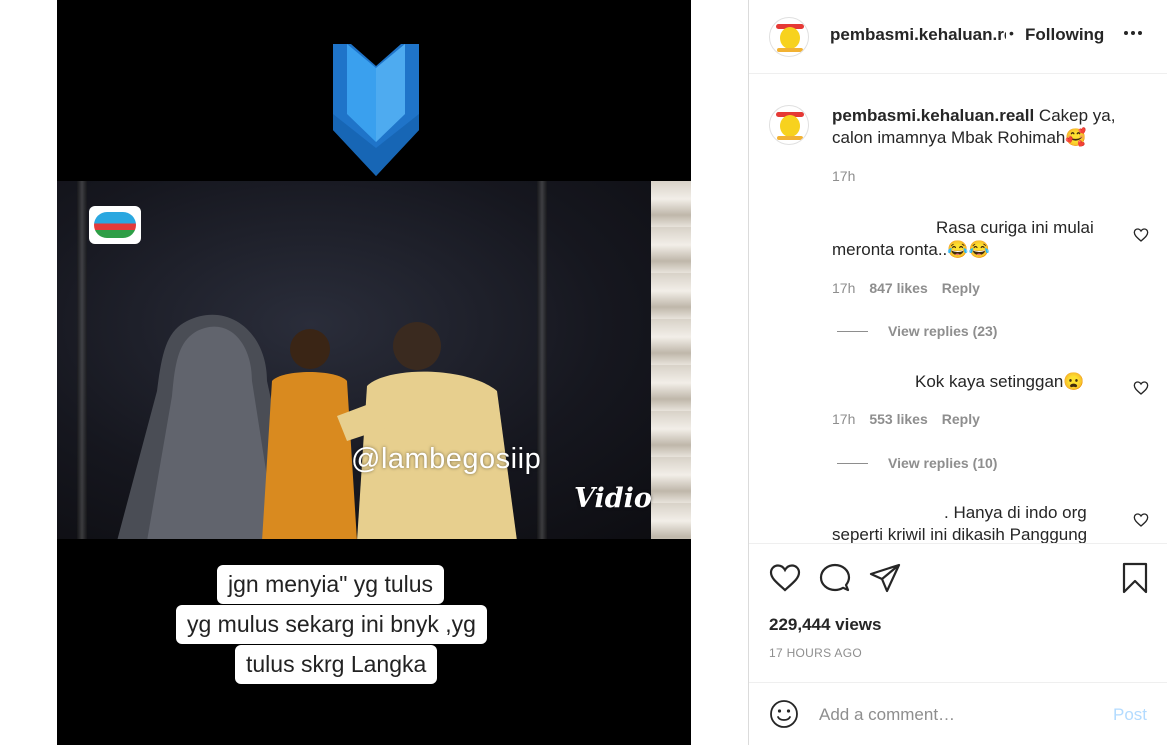  What do you see at coordinates (825, 625) in the screenshot?
I see `view-count: 229,444 views` at bounding box center [825, 625].